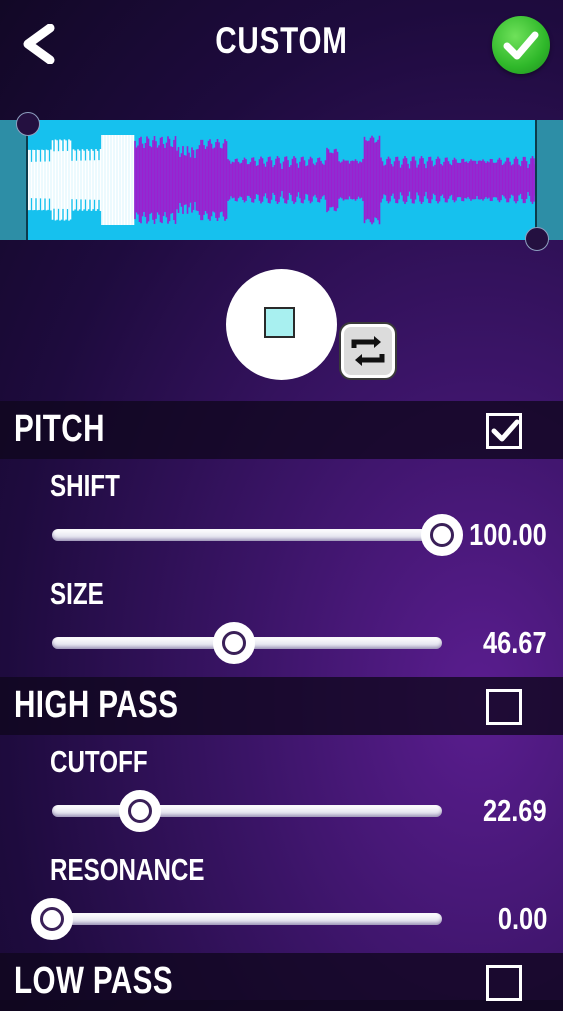 Image resolution: width=563 pixels, height=1011 pixels. What do you see at coordinates (515, 810) in the screenshot?
I see `cutoff-value: 22.69` at bounding box center [515, 810].